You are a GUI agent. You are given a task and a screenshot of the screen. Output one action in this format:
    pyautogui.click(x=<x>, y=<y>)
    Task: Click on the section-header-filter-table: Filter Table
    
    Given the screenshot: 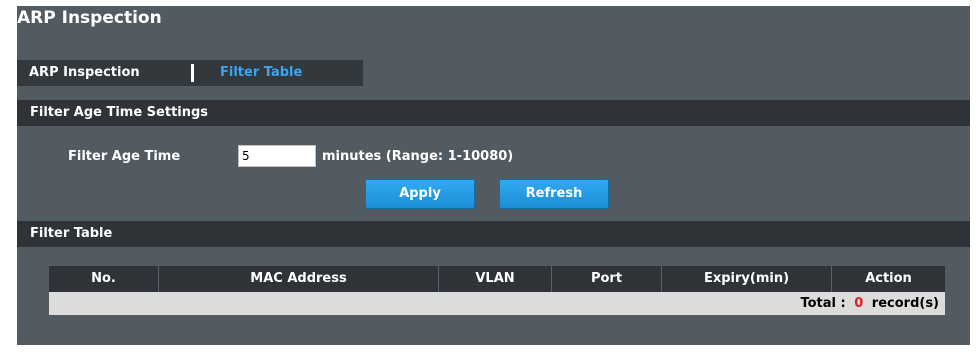 What is the action you would take?
    pyautogui.click(x=493, y=234)
    